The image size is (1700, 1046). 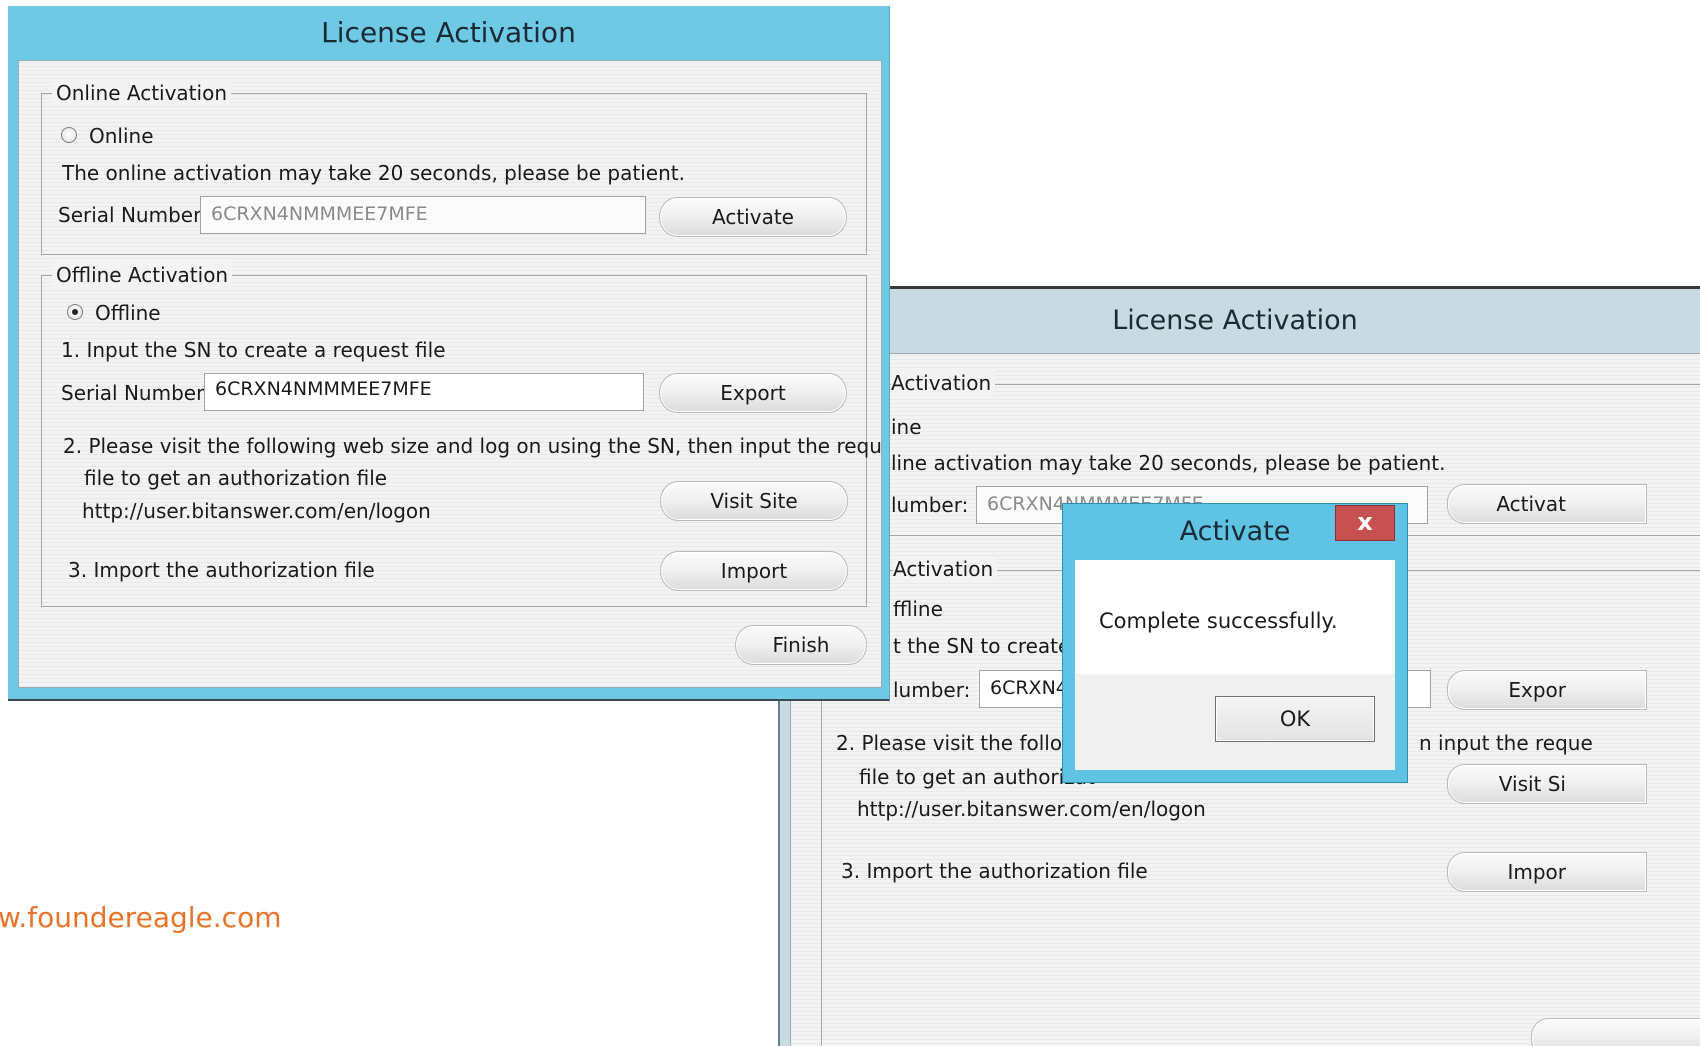 What do you see at coordinates (121, 136) in the screenshot?
I see `online-radio-label: Online` at bounding box center [121, 136].